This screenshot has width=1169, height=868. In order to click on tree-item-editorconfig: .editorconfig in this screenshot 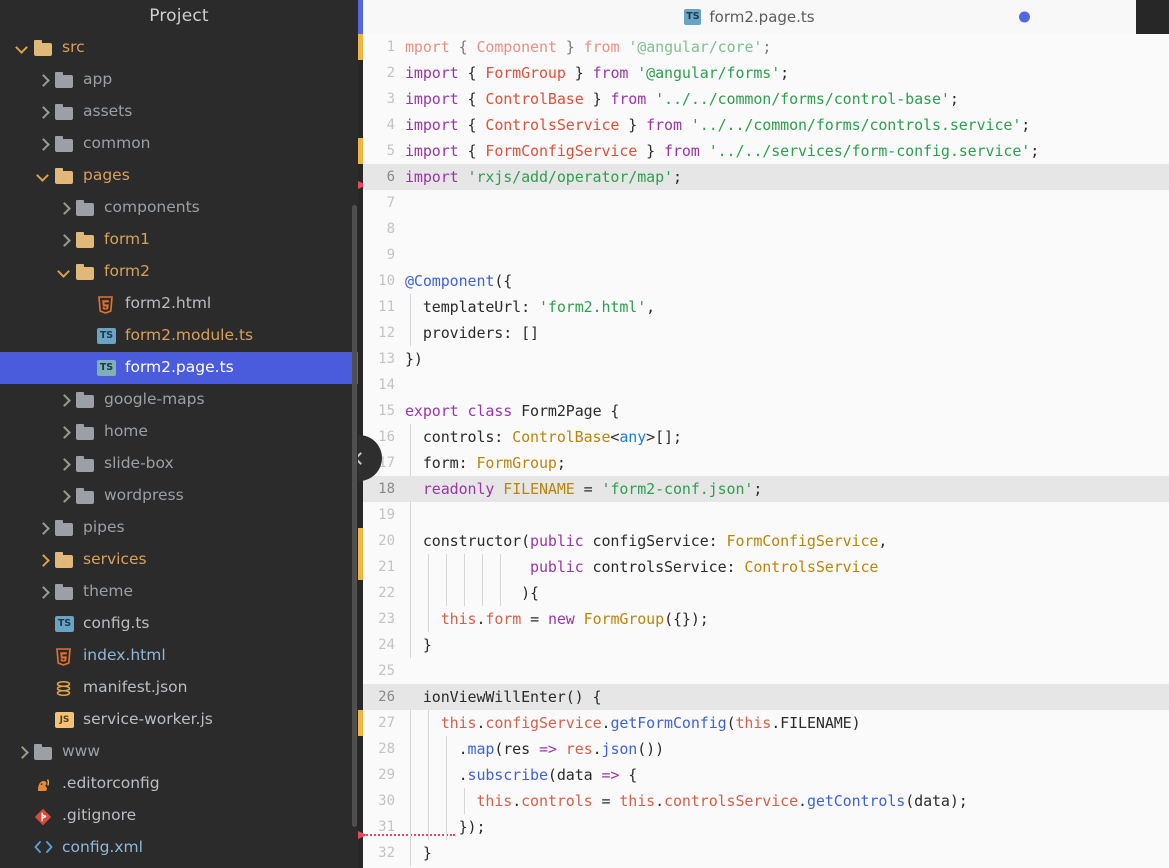, I will do `click(179, 784)`.